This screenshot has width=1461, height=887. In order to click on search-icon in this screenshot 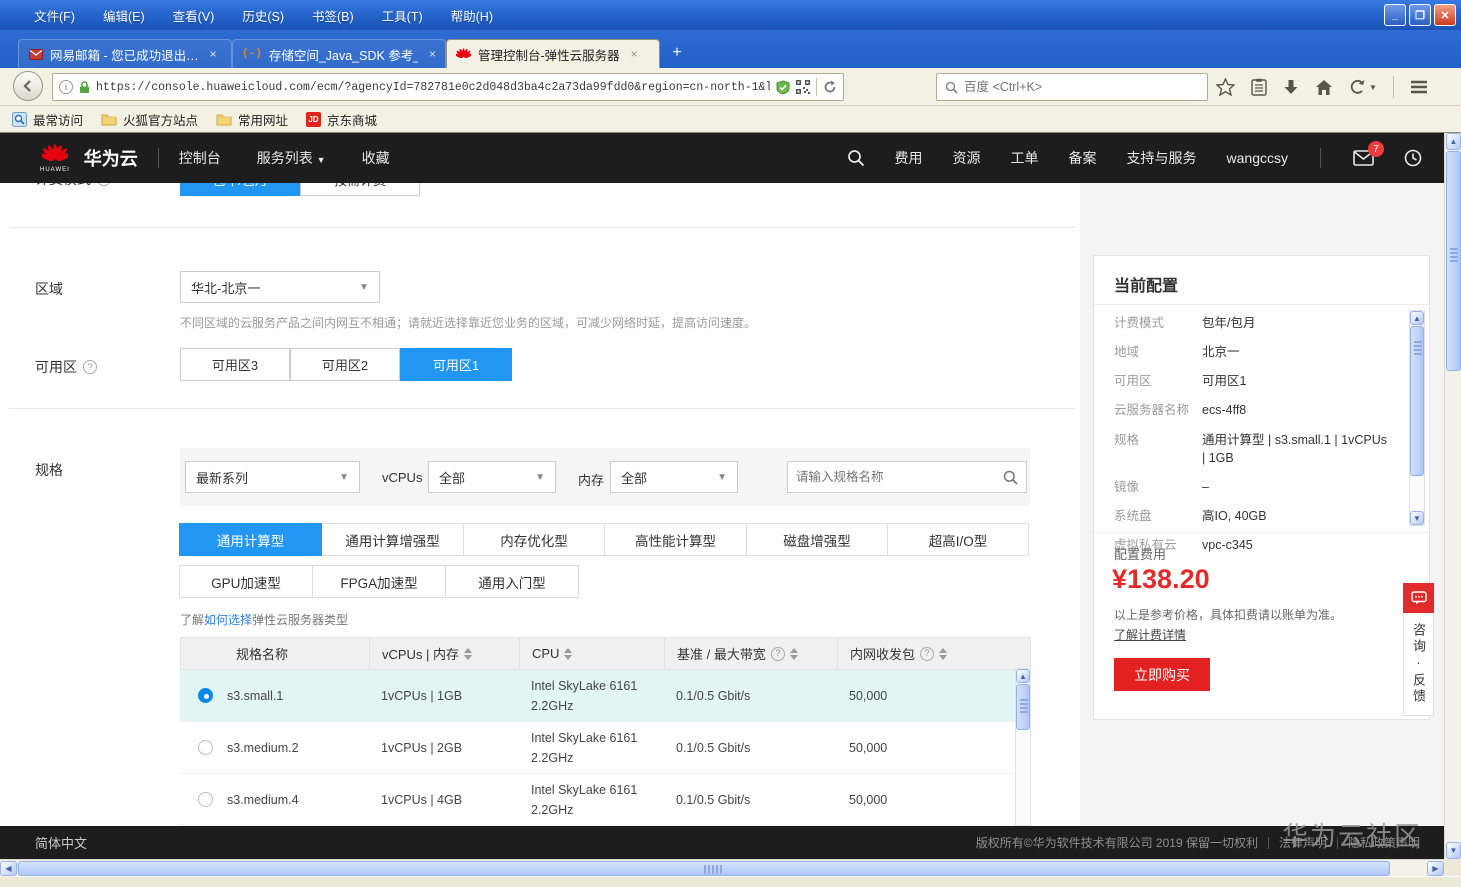, I will do `click(1010, 477)`.